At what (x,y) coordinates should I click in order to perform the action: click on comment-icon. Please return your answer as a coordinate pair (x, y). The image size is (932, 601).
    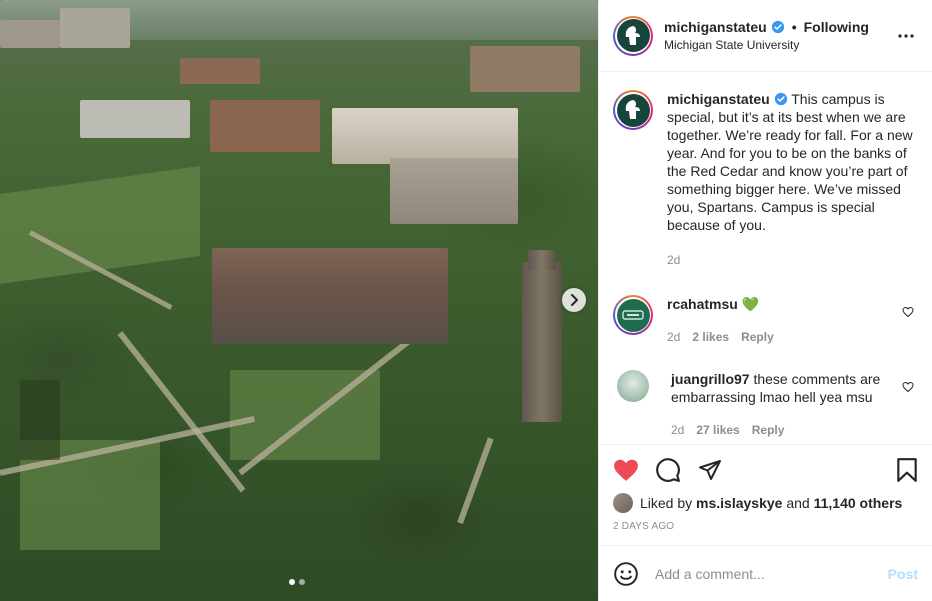
    Looking at the image, I should click on (668, 470).